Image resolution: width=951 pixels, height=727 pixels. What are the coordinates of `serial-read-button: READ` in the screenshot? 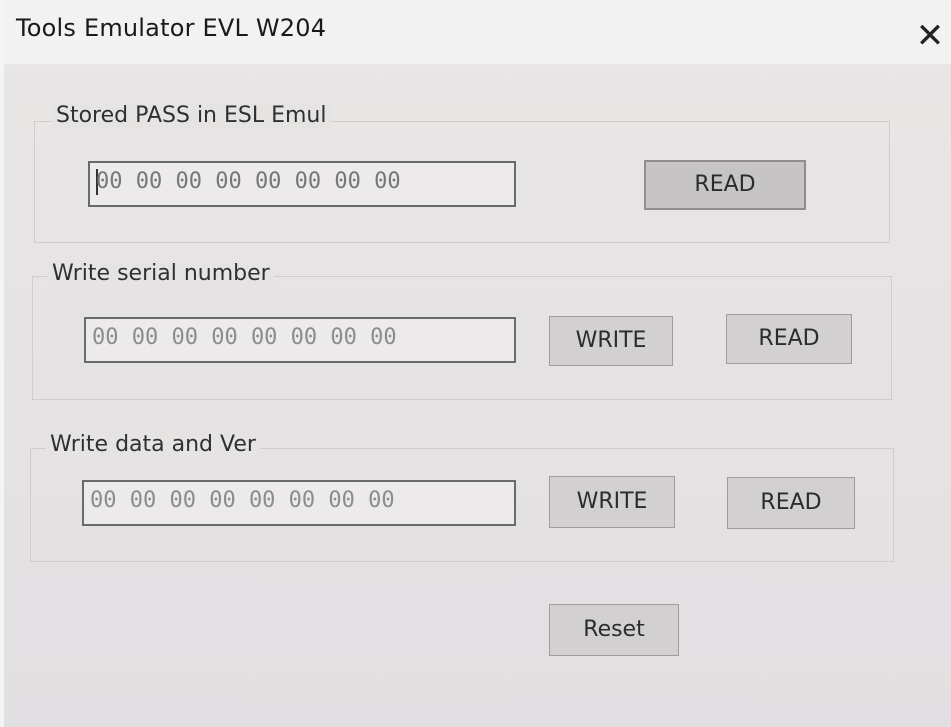 It's located at (789, 339).